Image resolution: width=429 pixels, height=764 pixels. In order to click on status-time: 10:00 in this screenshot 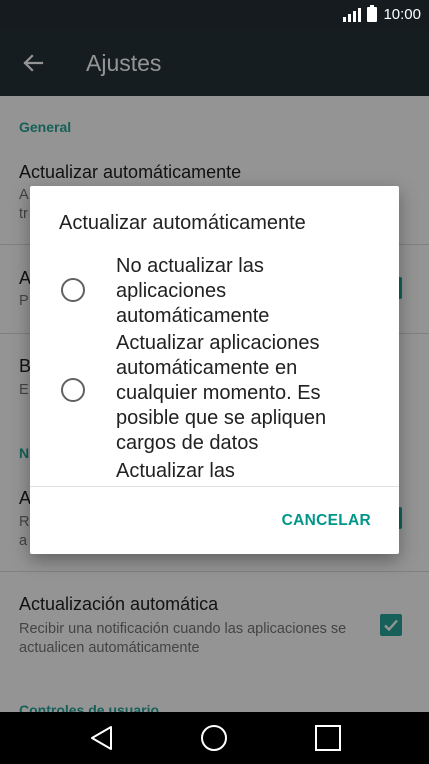, I will do `click(402, 14)`.